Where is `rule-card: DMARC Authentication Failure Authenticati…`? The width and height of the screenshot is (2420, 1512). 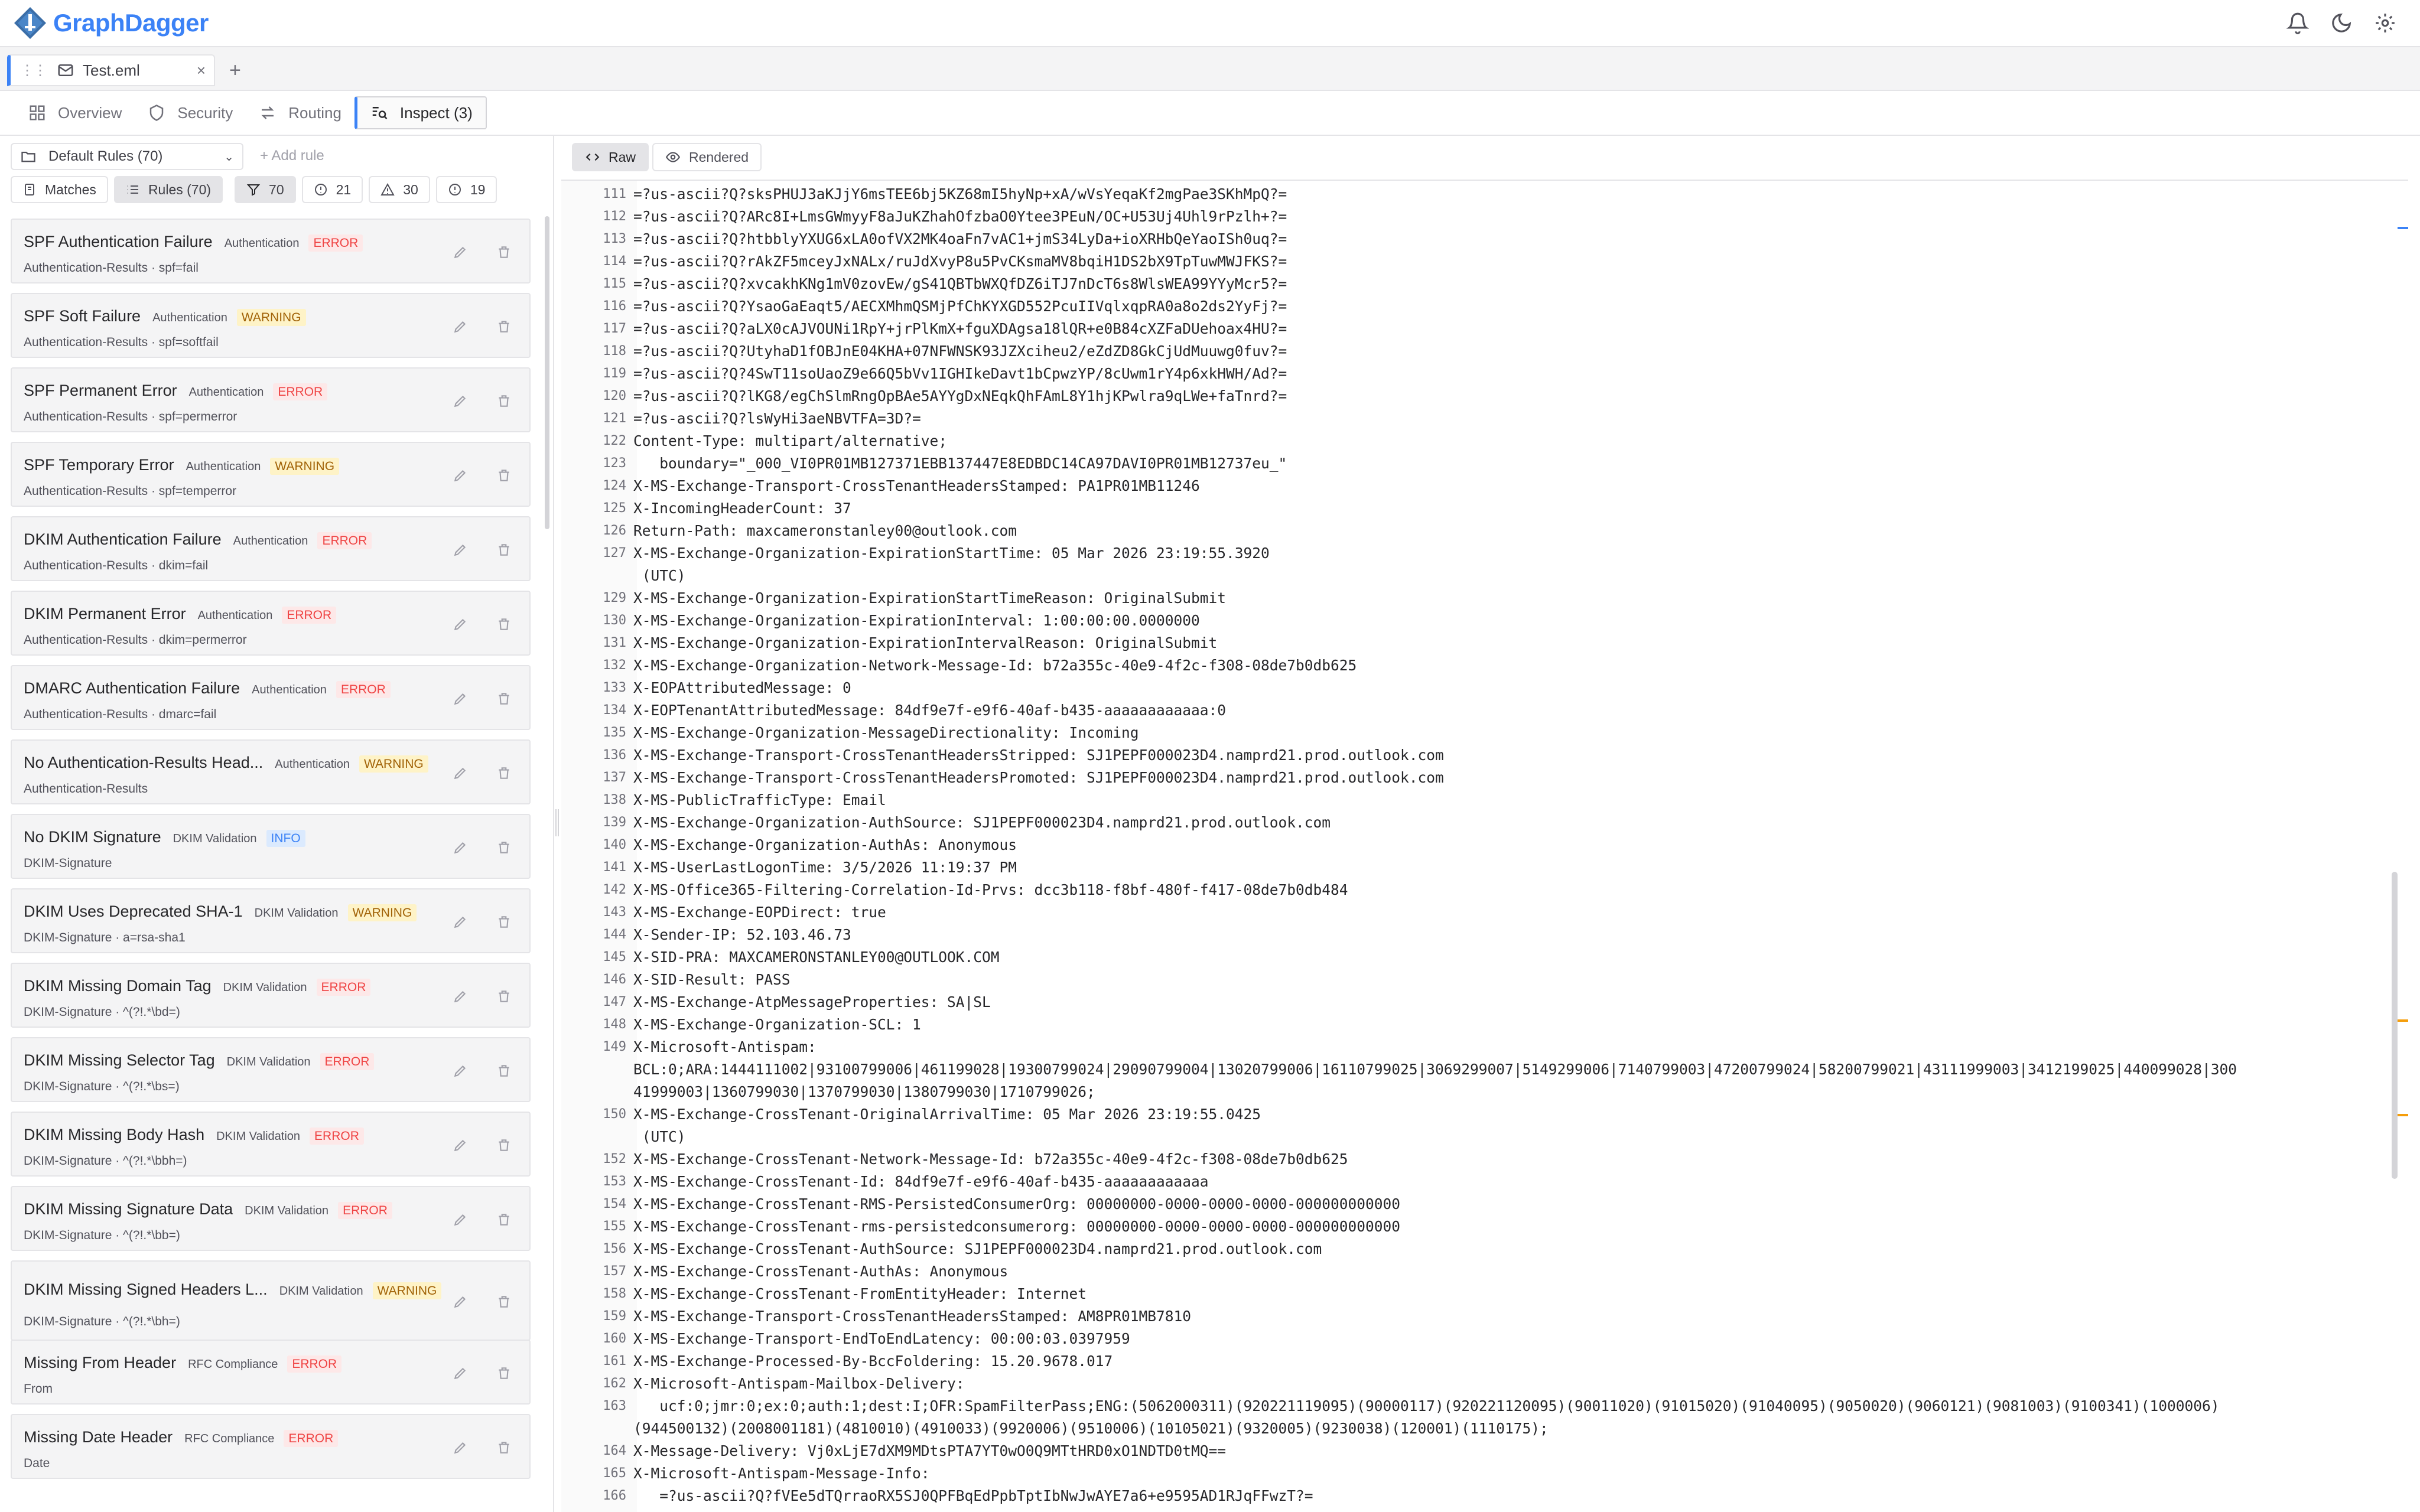
rule-card: DMARC Authentication Failure Authenticati… is located at coordinates (271, 697).